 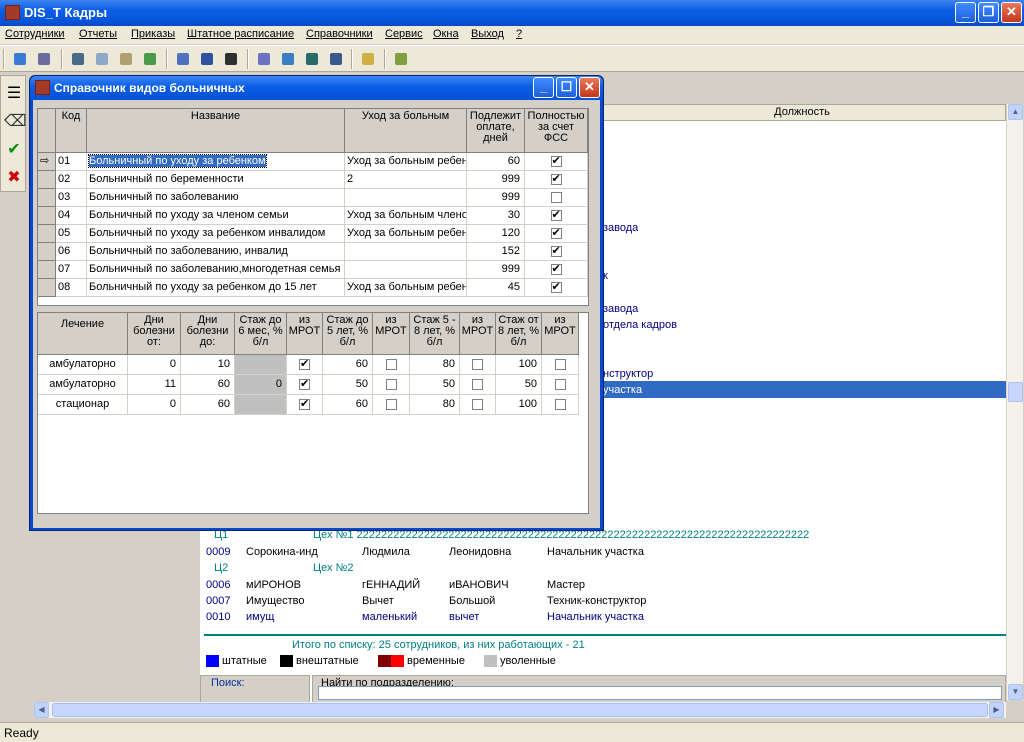 What do you see at coordinates (261, 385) in the screenshot?
I see `cell-exp-6m: 0` at bounding box center [261, 385].